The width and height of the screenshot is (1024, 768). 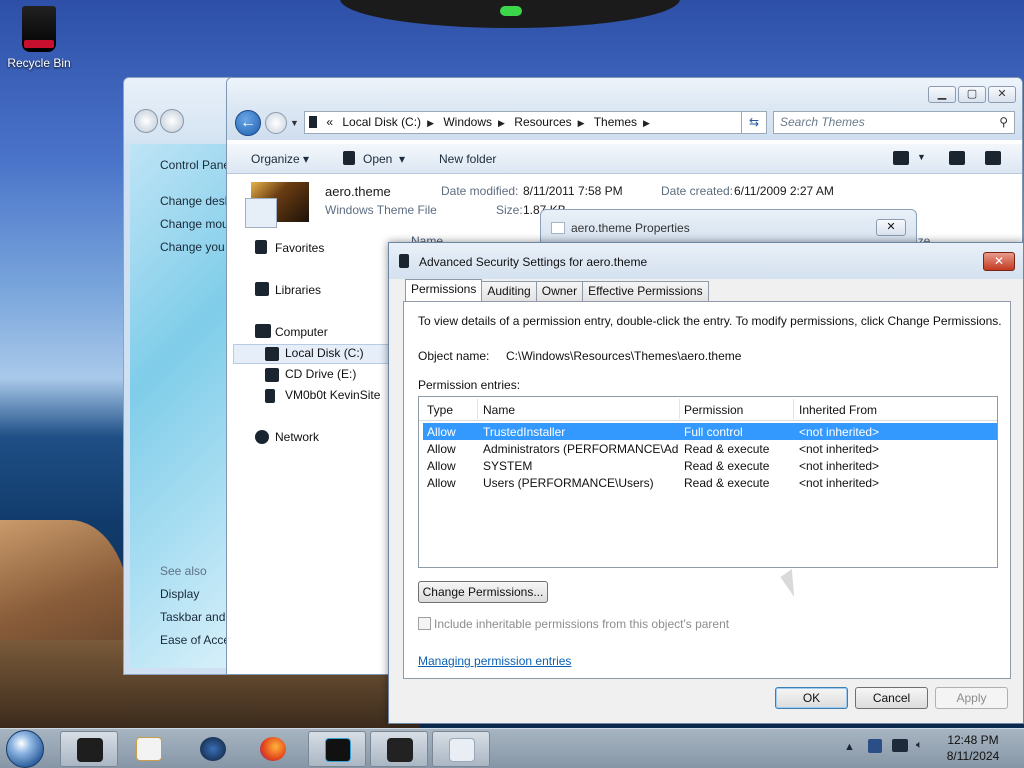 What do you see at coordinates (424, 623) in the screenshot?
I see `checkbox-box` at bounding box center [424, 623].